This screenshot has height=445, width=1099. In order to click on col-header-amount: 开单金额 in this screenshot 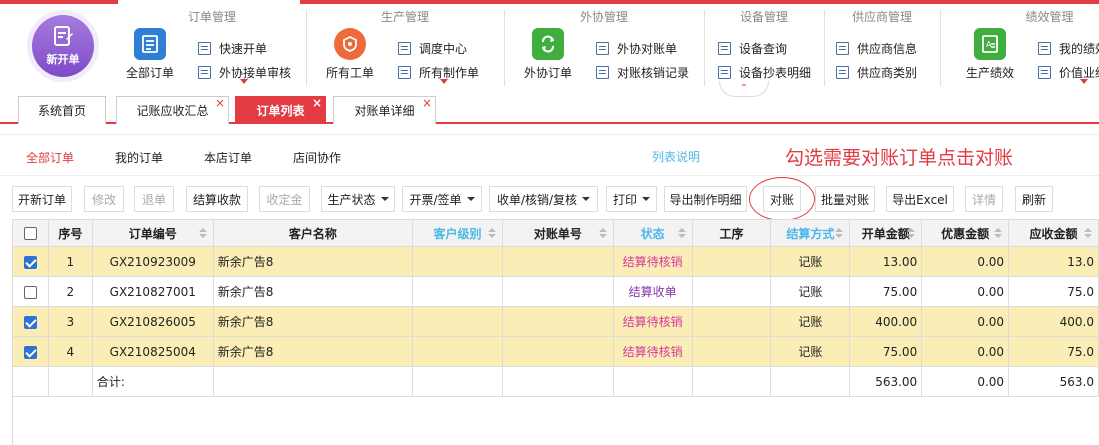, I will do `click(886, 233)`.